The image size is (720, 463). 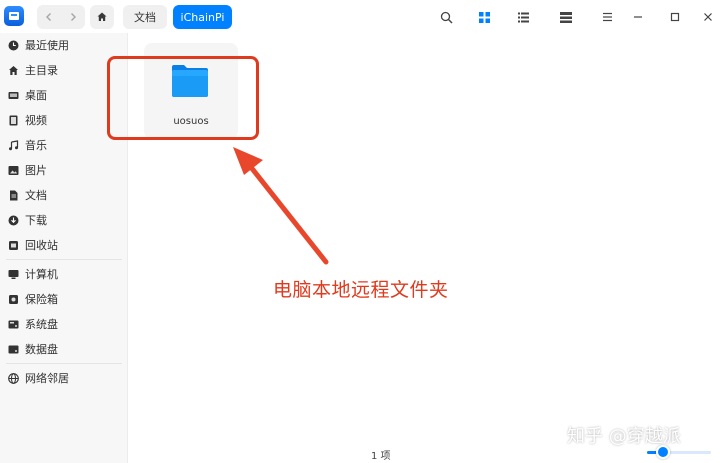 I want to click on maximize-button, so click(x=675, y=17).